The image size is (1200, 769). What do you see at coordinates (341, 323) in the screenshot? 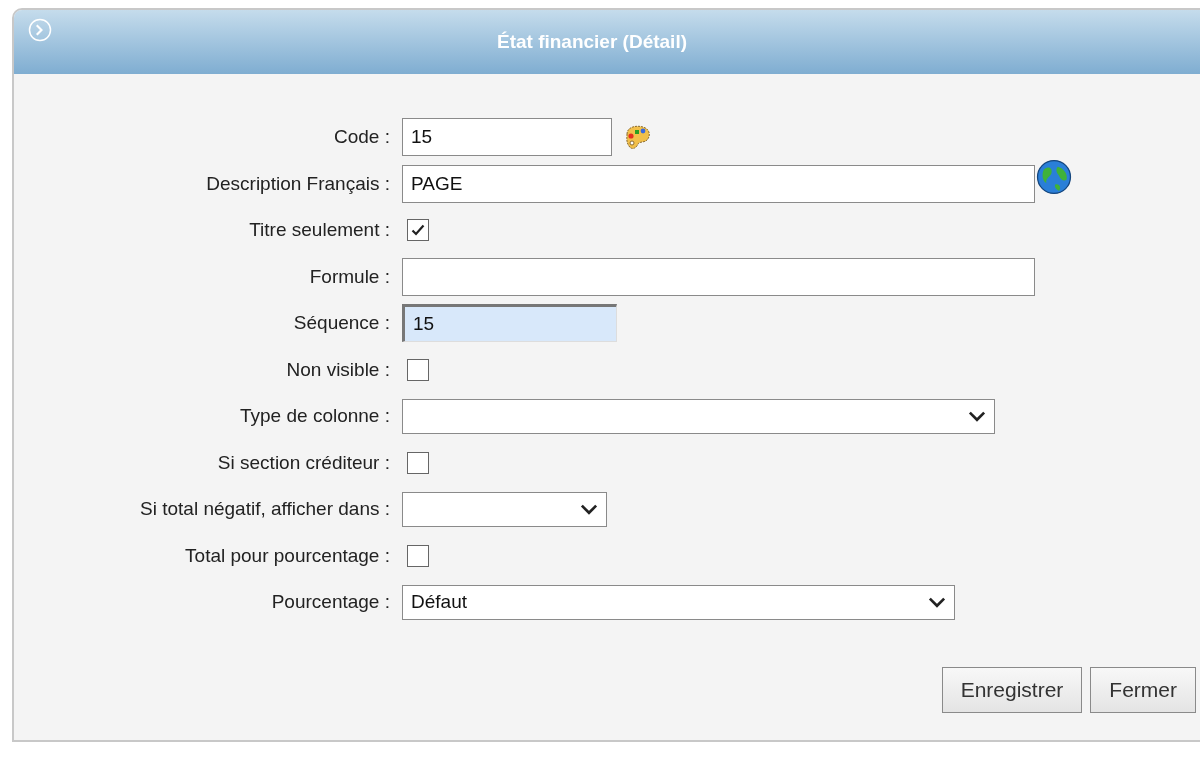
I see `field-label: Séquence :` at bounding box center [341, 323].